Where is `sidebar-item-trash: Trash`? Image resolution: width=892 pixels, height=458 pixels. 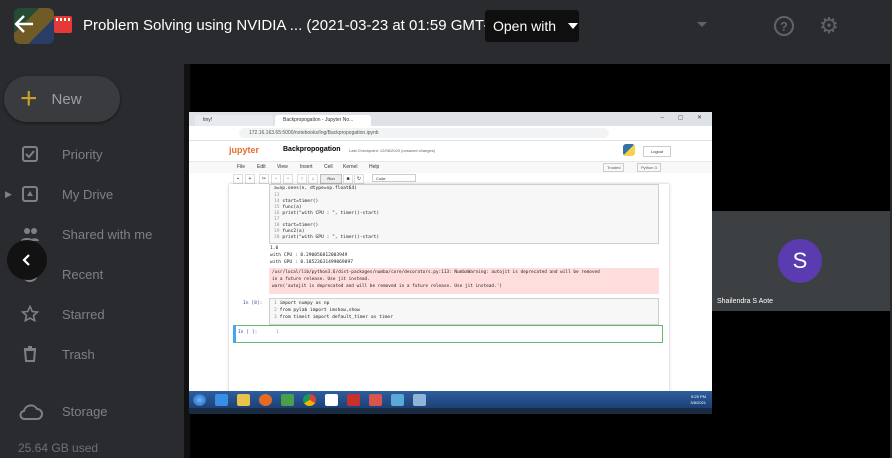 sidebar-item-trash: Trash is located at coordinates (92, 354).